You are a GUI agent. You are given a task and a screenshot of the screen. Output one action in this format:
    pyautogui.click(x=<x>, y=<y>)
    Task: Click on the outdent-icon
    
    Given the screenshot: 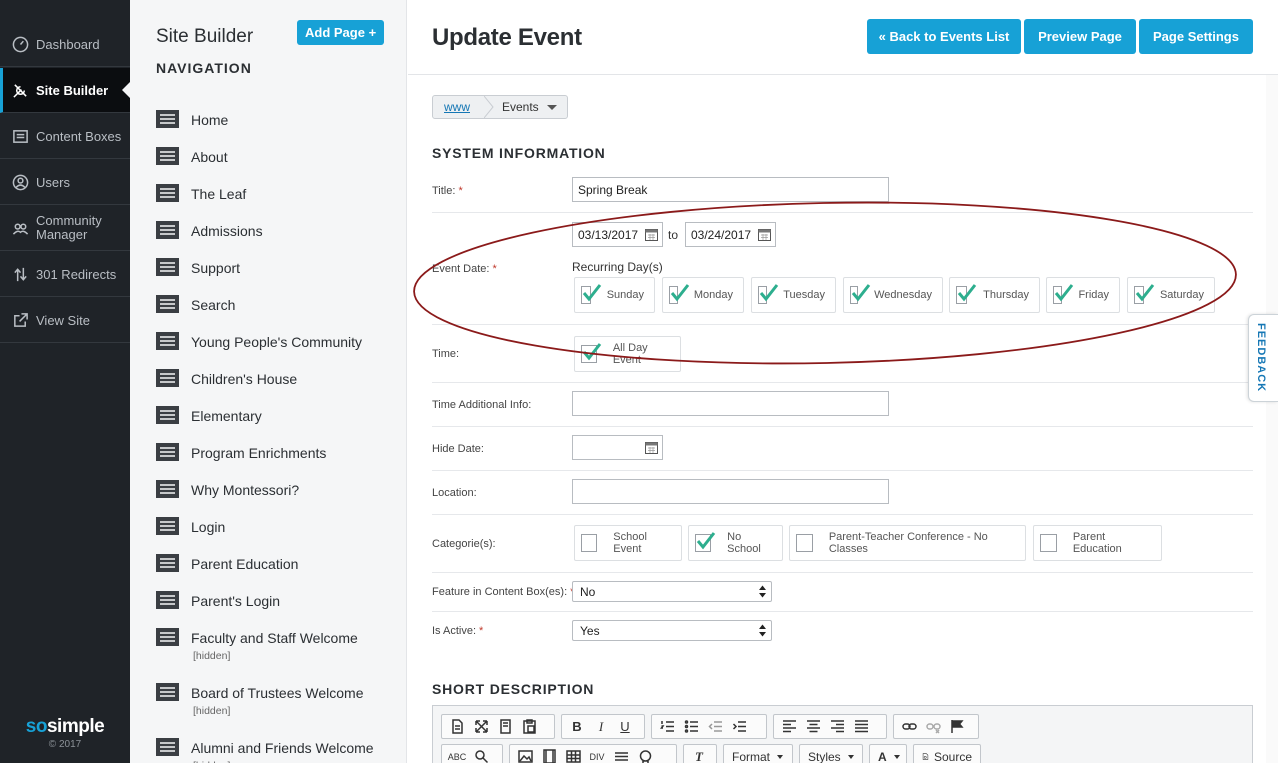 What is the action you would take?
    pyautogui.click(x=715, y=726)
    